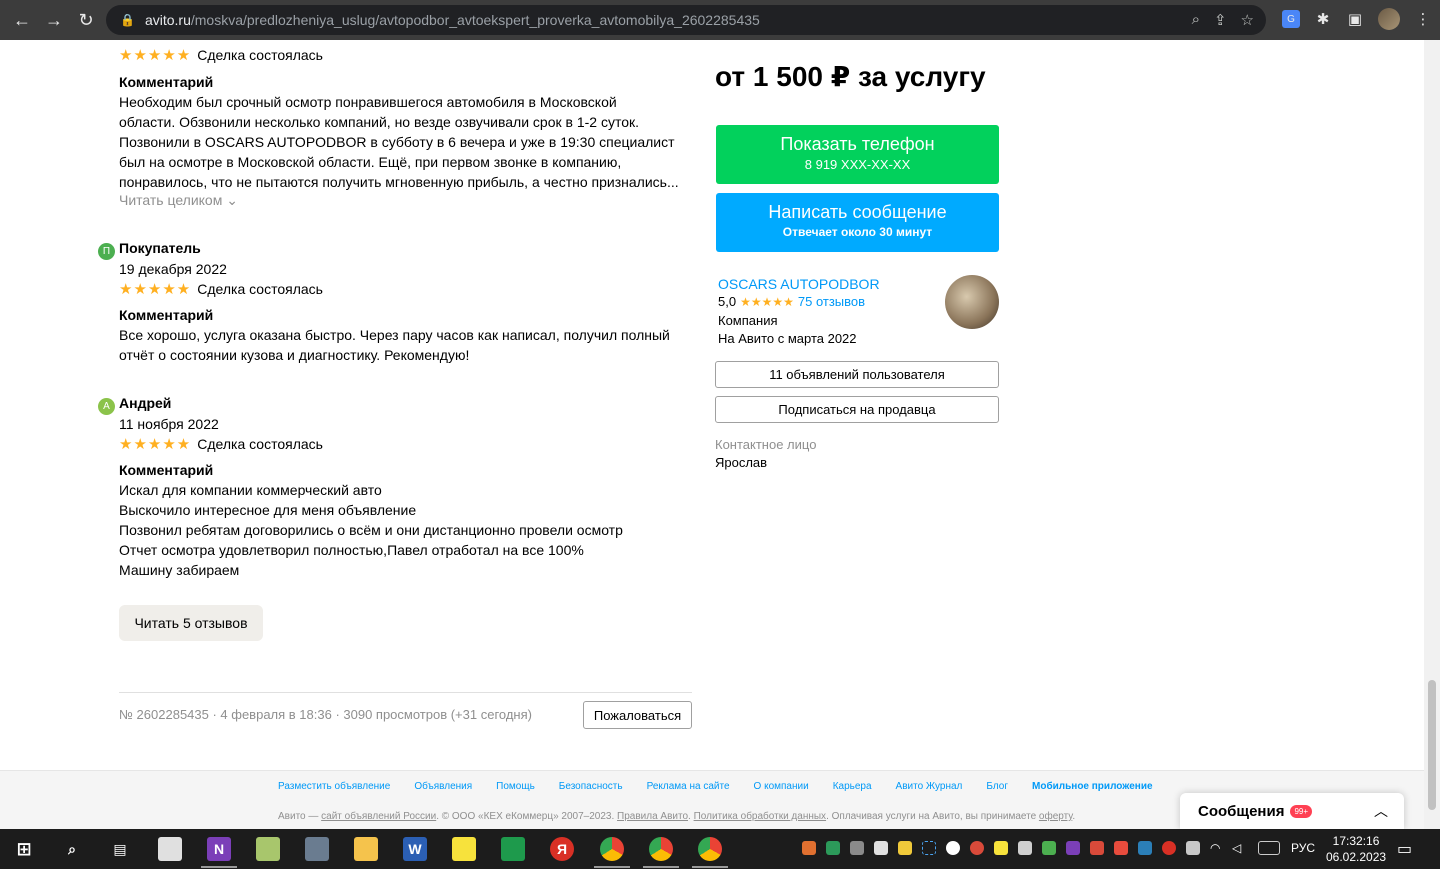 The height and width of the screenshot is (869, 1440). Describe the element at coordinates (1291, 19) in the screenshot. I see `translate-icon: G` at that location.